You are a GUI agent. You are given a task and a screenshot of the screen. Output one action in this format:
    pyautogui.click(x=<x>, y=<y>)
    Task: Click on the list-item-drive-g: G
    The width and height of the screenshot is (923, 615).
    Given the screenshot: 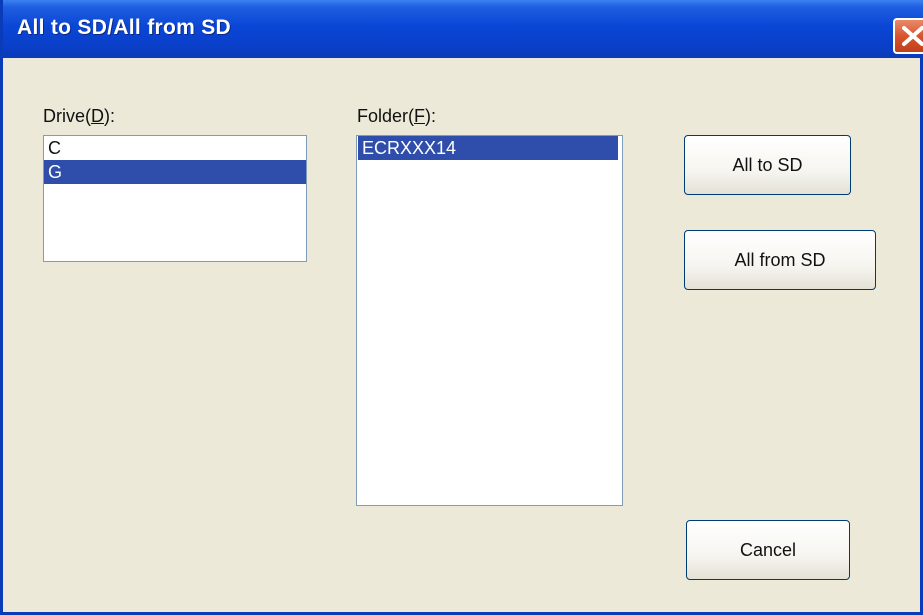 What is the action you would take?
    pyautogui.click(x=175, y=172)
    